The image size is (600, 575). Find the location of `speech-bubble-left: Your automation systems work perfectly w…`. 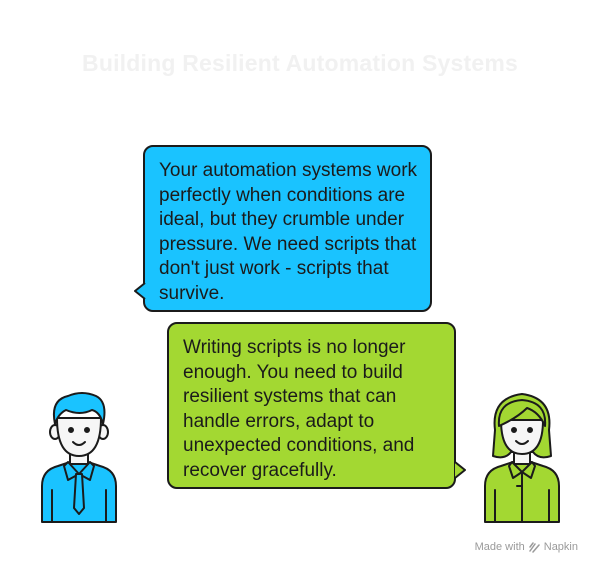

speech-bubble-left: Your automation systems work perfectly w… is located at coordinates (287, 228).